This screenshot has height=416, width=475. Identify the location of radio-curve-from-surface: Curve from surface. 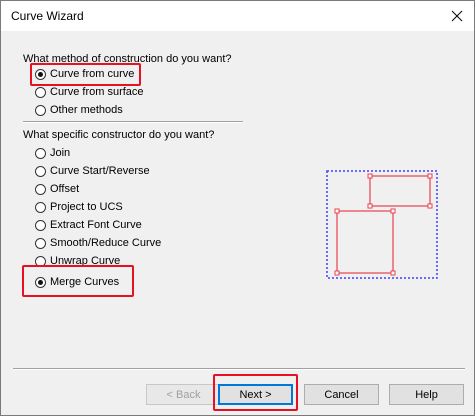
(89, 92).